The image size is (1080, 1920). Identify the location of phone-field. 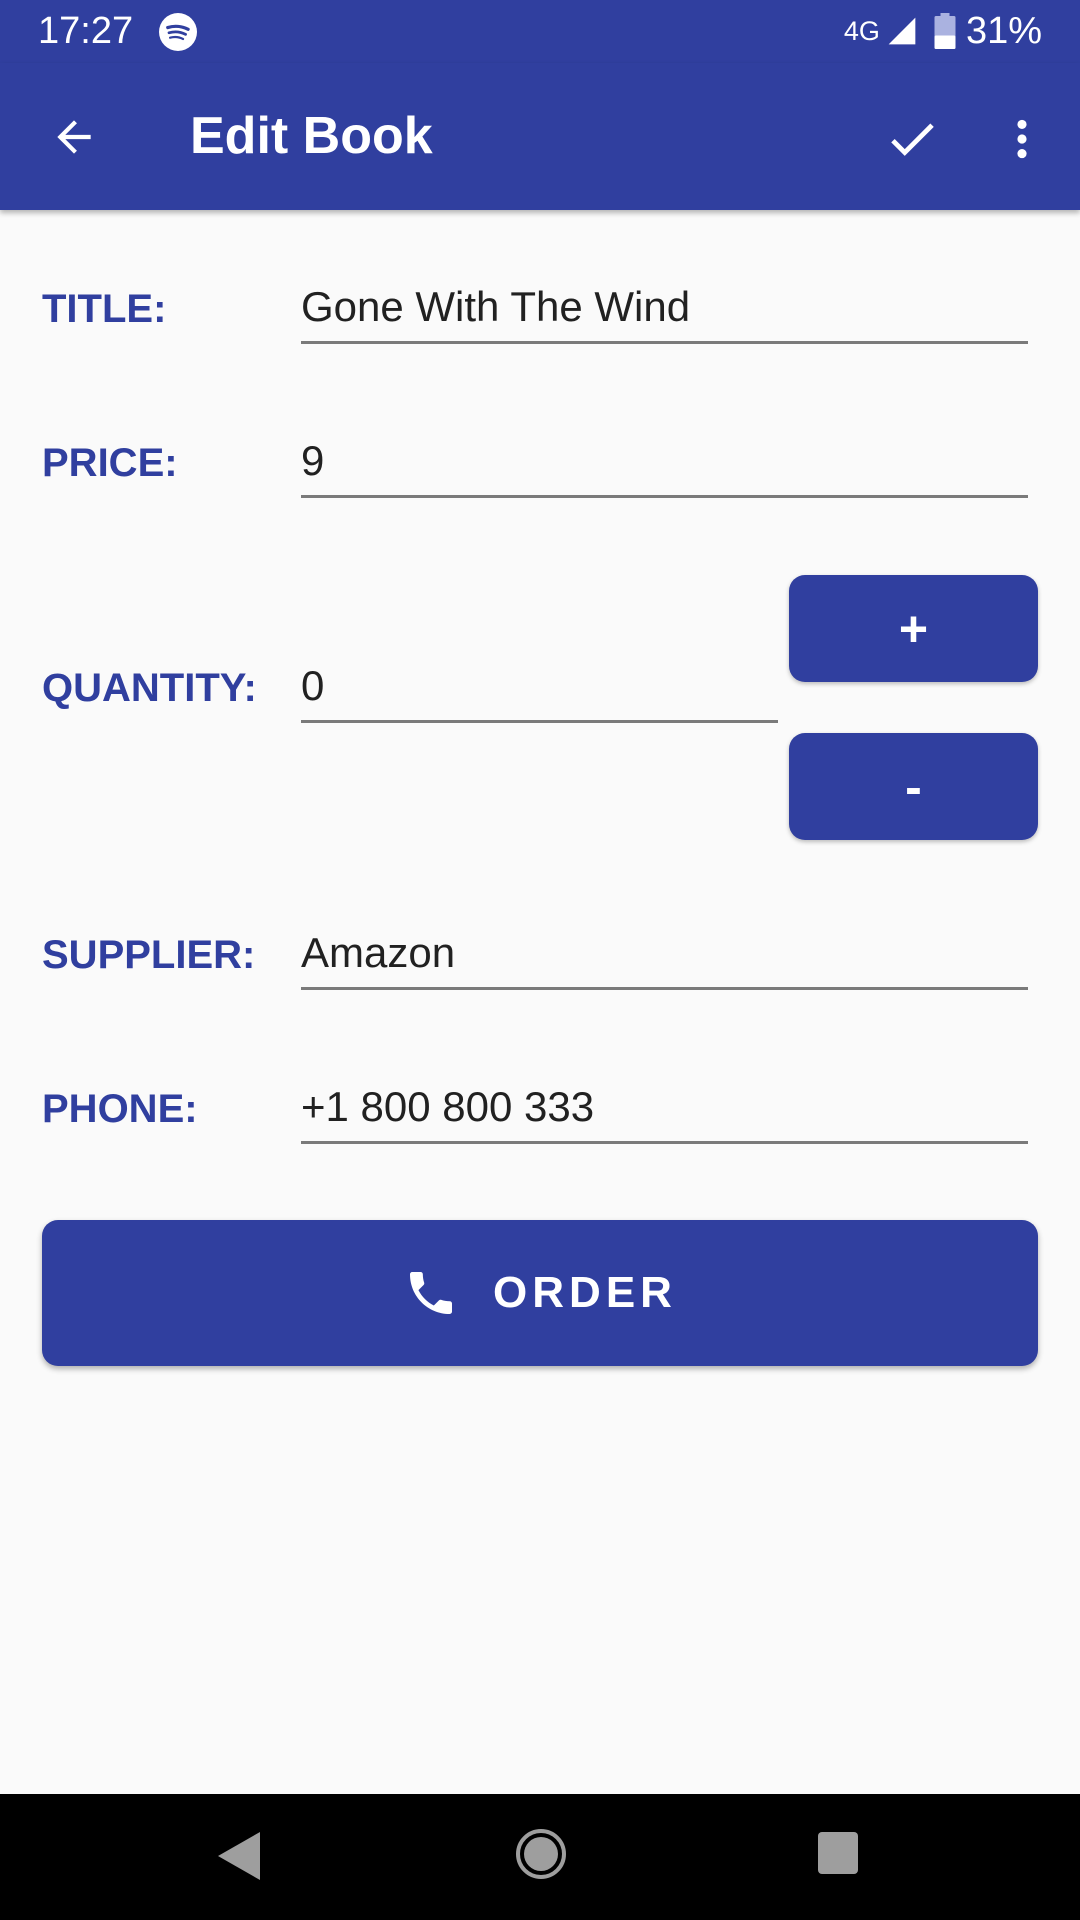
(664, 1108).